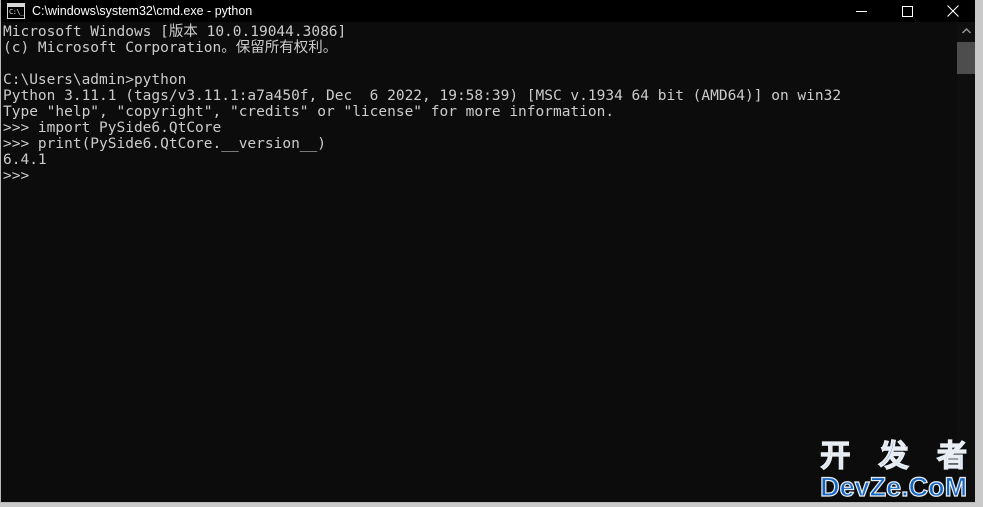 This screenshot has width=983, height=507. I want to click on cmd-console-icon: C:\_, so click(16, 11).